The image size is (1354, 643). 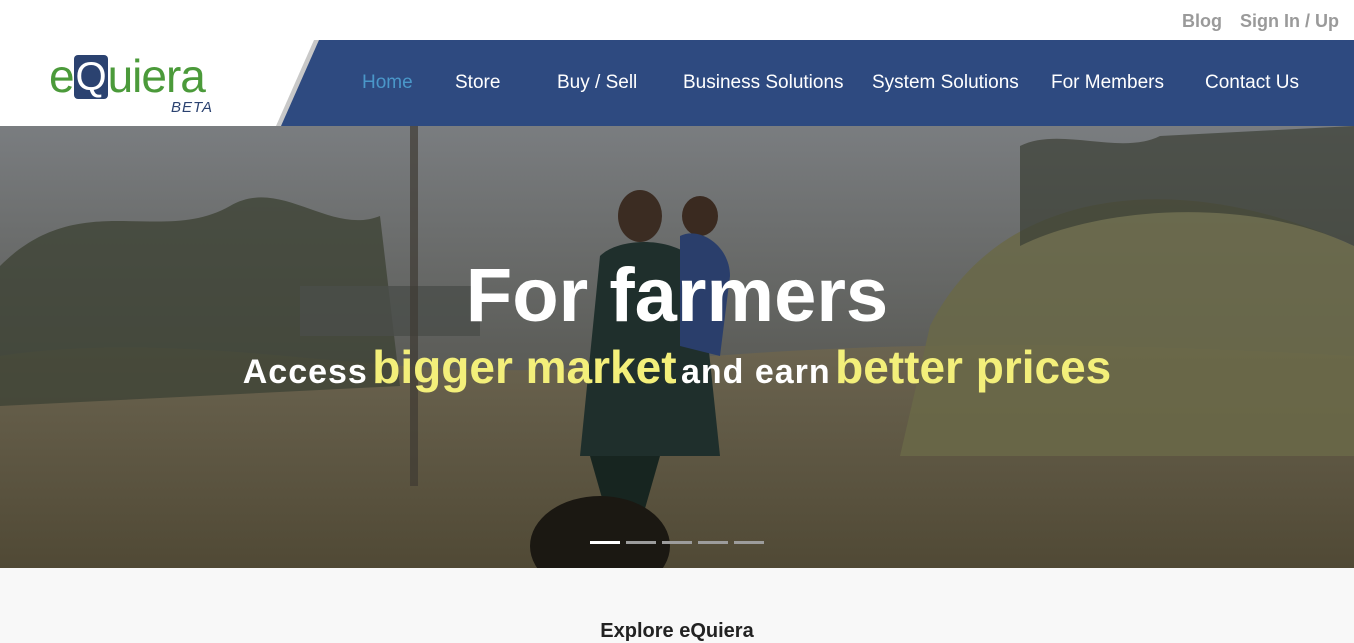 What do you see at coordinates (127, 76) in the screenshot?
I see `logo-wordmark: eQuiera` at bounding box center [127, 76].